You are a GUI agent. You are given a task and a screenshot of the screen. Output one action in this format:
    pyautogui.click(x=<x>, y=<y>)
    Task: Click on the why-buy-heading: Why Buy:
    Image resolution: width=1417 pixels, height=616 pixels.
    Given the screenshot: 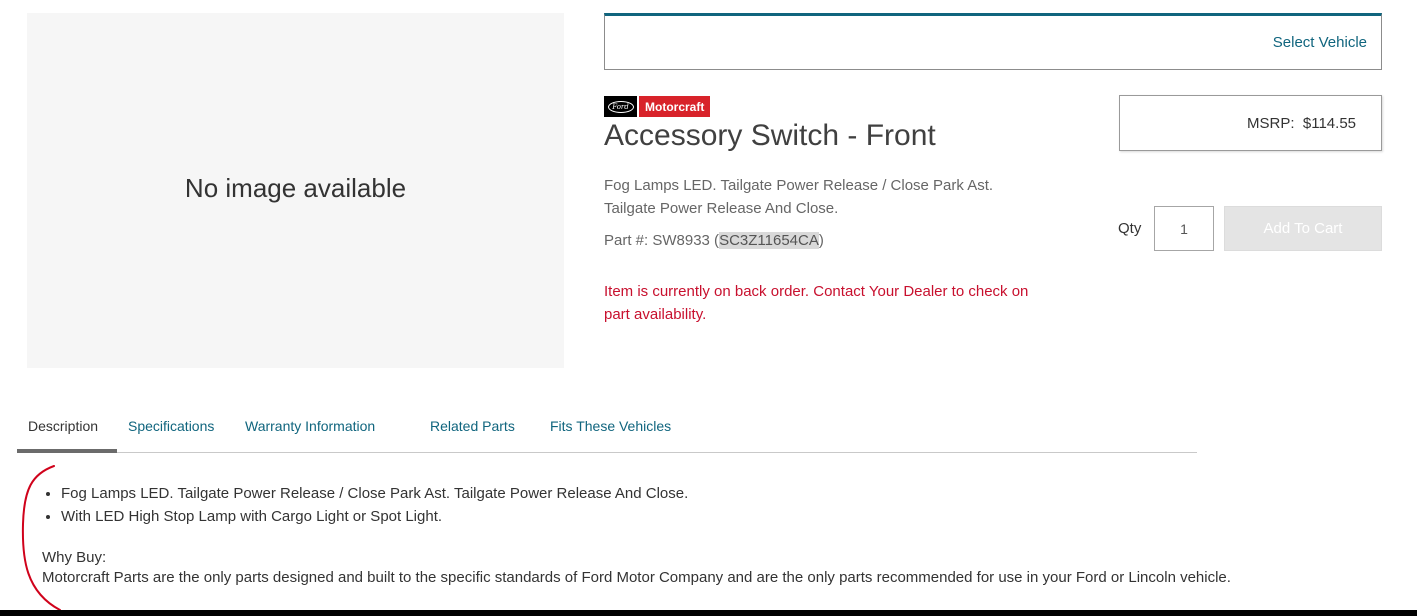 What is the action you would take?
    pyautogui.click(x=74, y=557)
    